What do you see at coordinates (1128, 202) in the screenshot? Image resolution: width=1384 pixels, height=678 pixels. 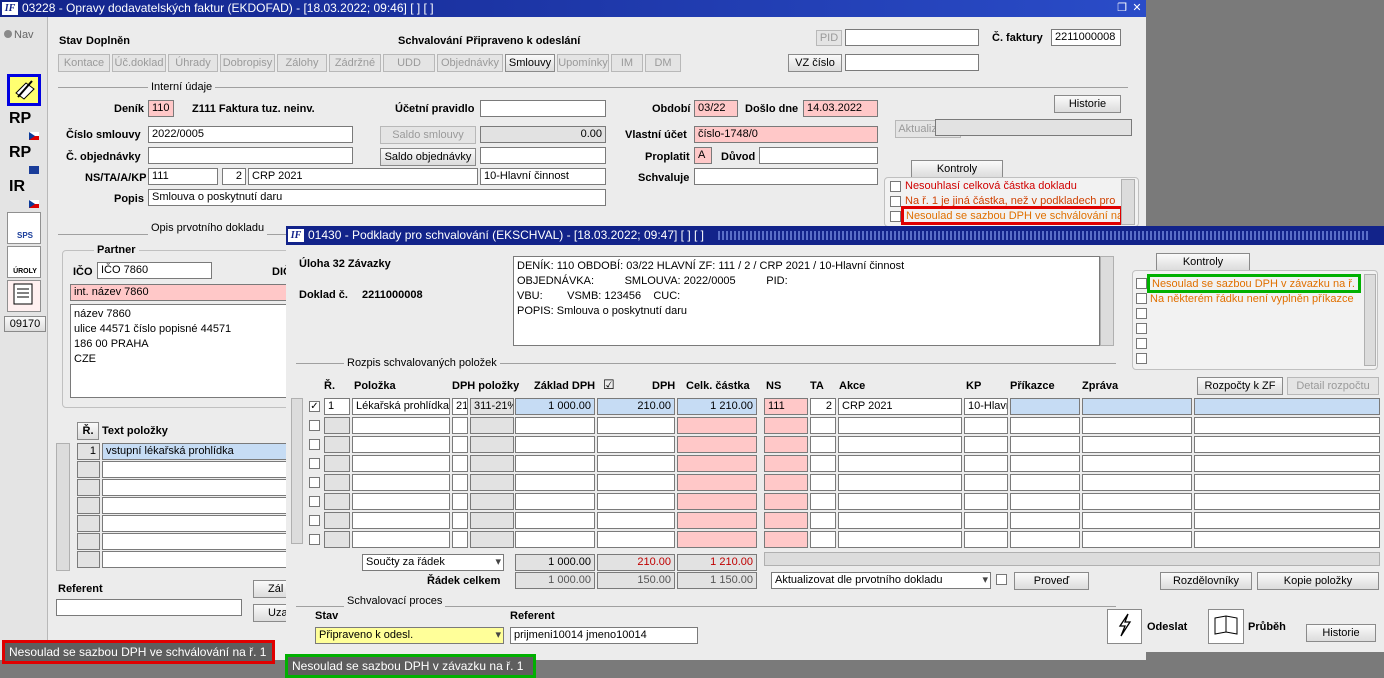 I see `kontroly-scrollbar` at bounding box center [1128, 202].